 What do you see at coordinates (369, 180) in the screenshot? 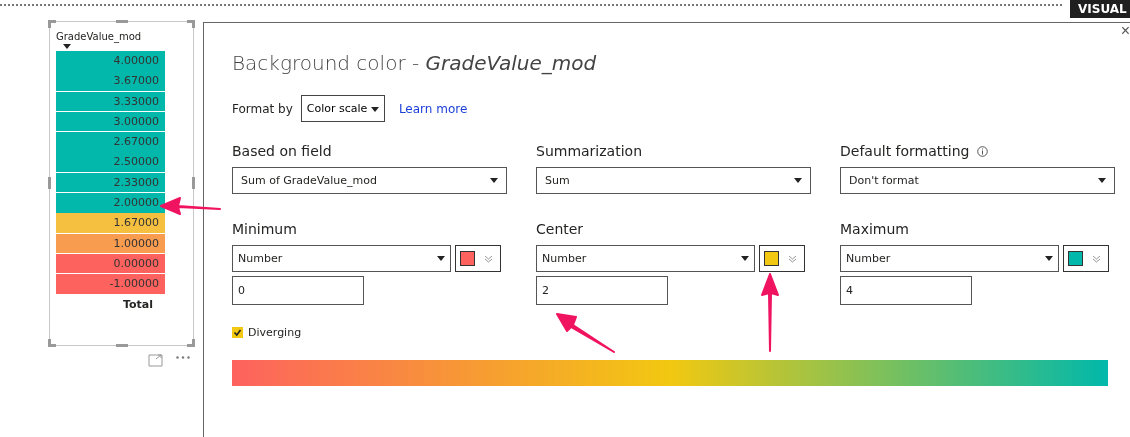
I see `dropdown: Sum of GradeValue_mod` at bounding box center [369, 180].